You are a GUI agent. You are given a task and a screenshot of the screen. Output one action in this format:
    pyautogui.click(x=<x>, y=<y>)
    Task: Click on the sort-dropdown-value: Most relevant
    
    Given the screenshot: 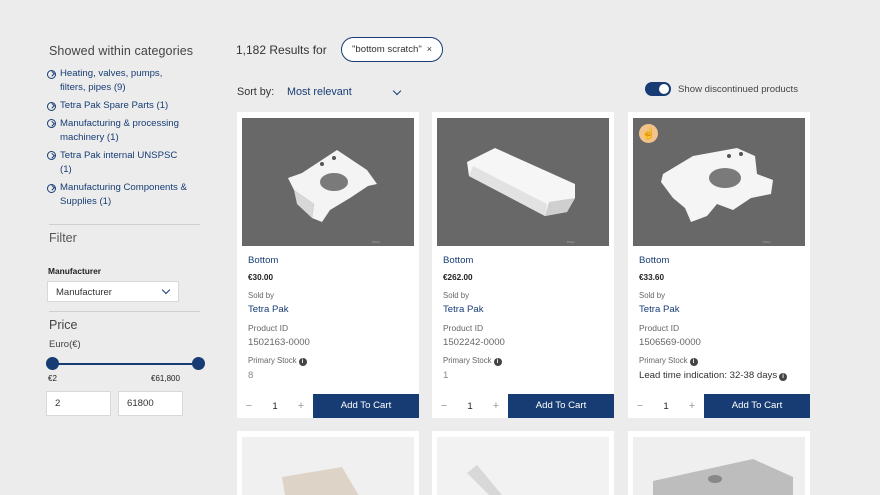 What is the action you would take?
    pyautogui.click(x=319, y=92)
    